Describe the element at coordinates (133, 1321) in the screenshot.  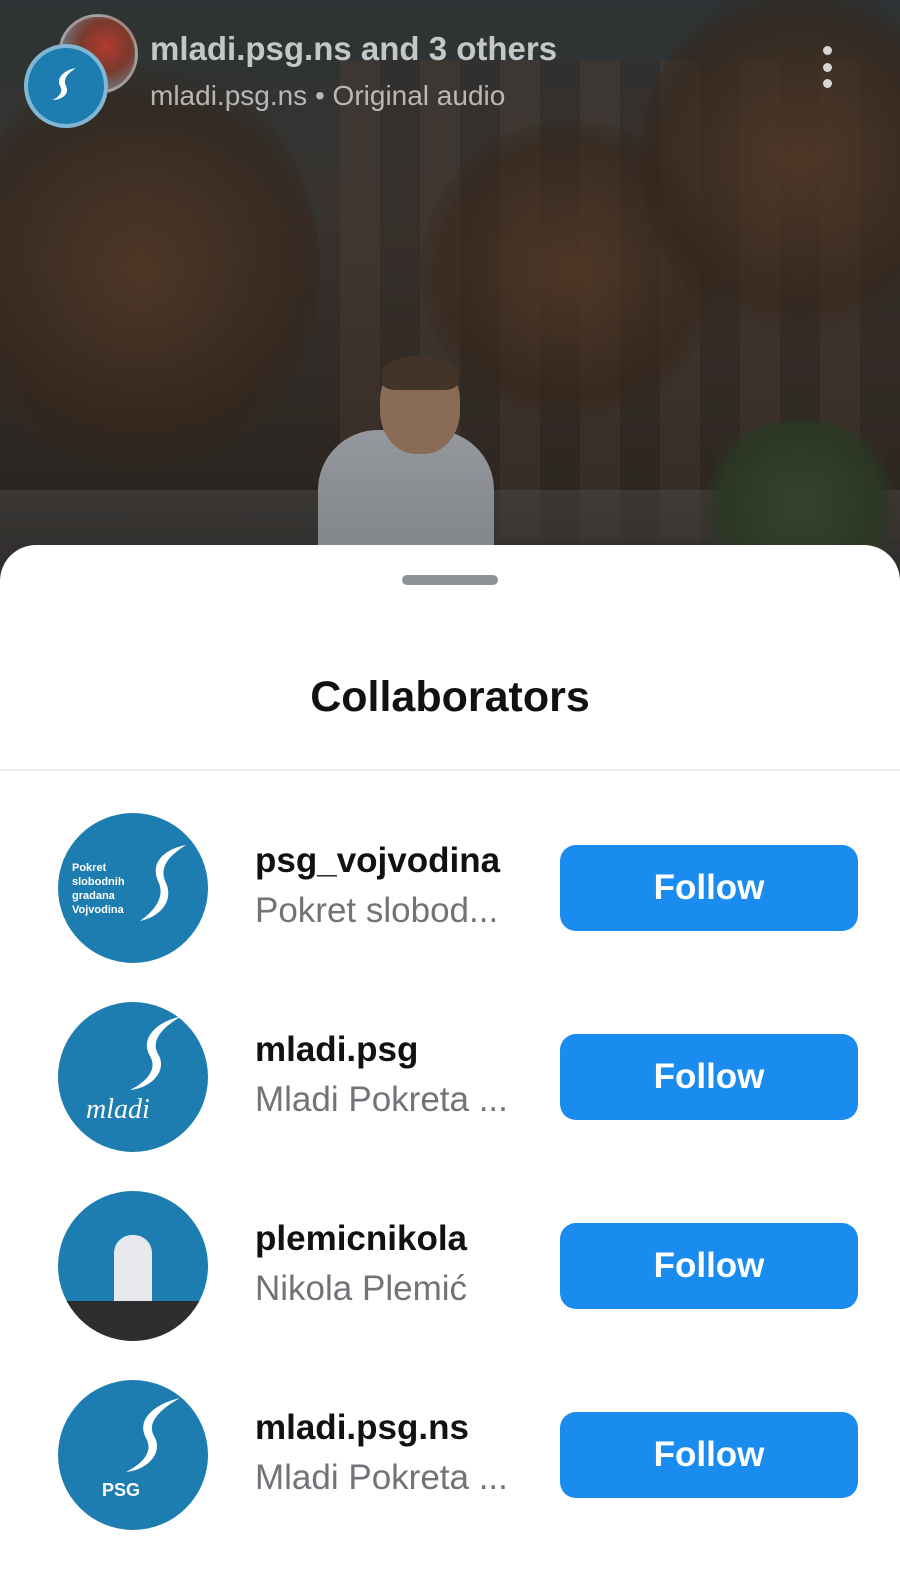
I see `avatar-photo-crowd` at that location.